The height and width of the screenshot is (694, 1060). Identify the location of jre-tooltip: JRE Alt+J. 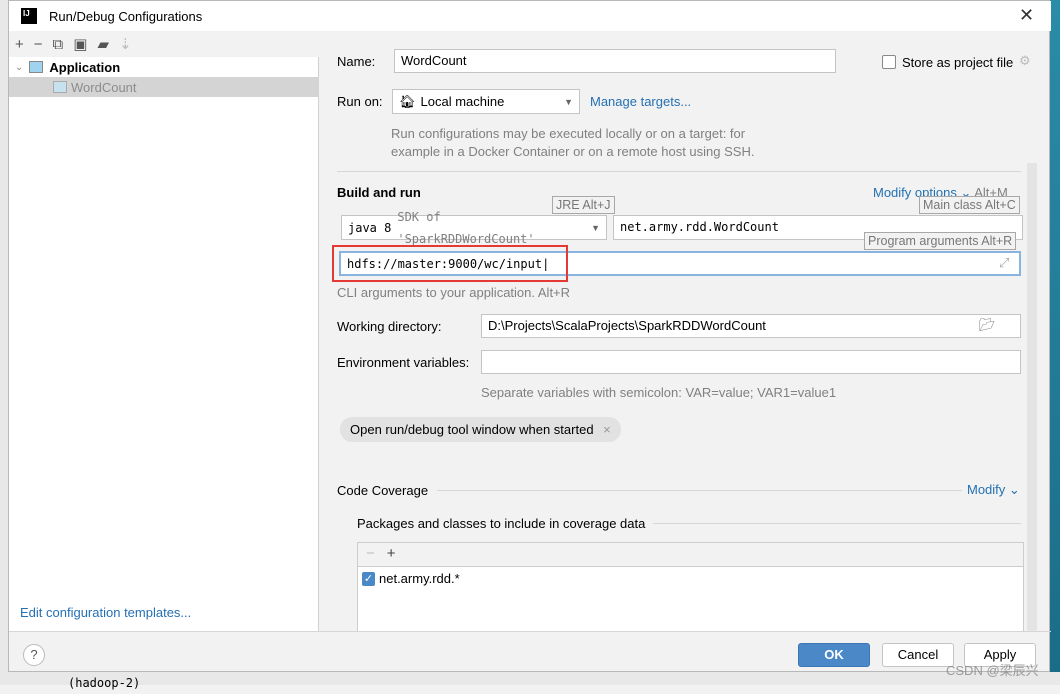
(583, 205).